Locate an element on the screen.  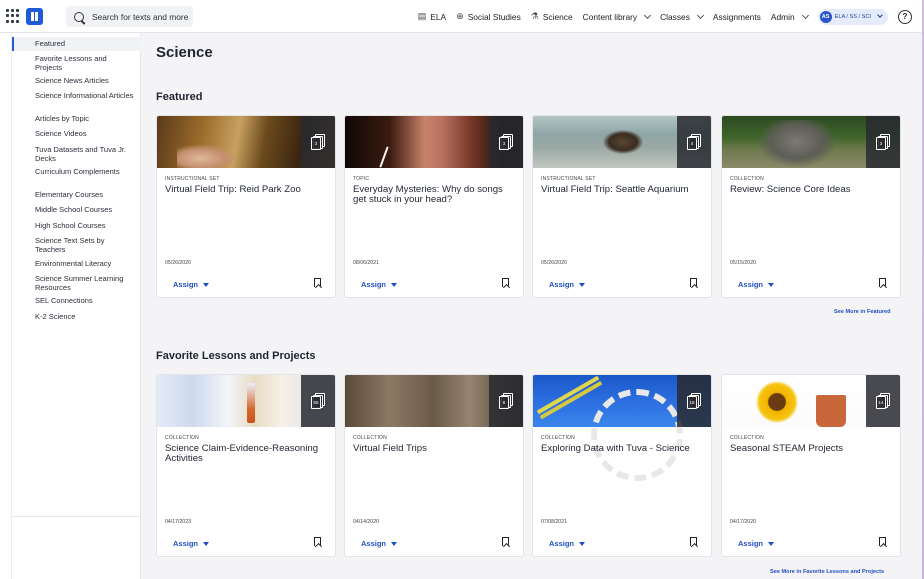
sidebar-item-high-school: High School Courses is located at coordinates (76, 226).